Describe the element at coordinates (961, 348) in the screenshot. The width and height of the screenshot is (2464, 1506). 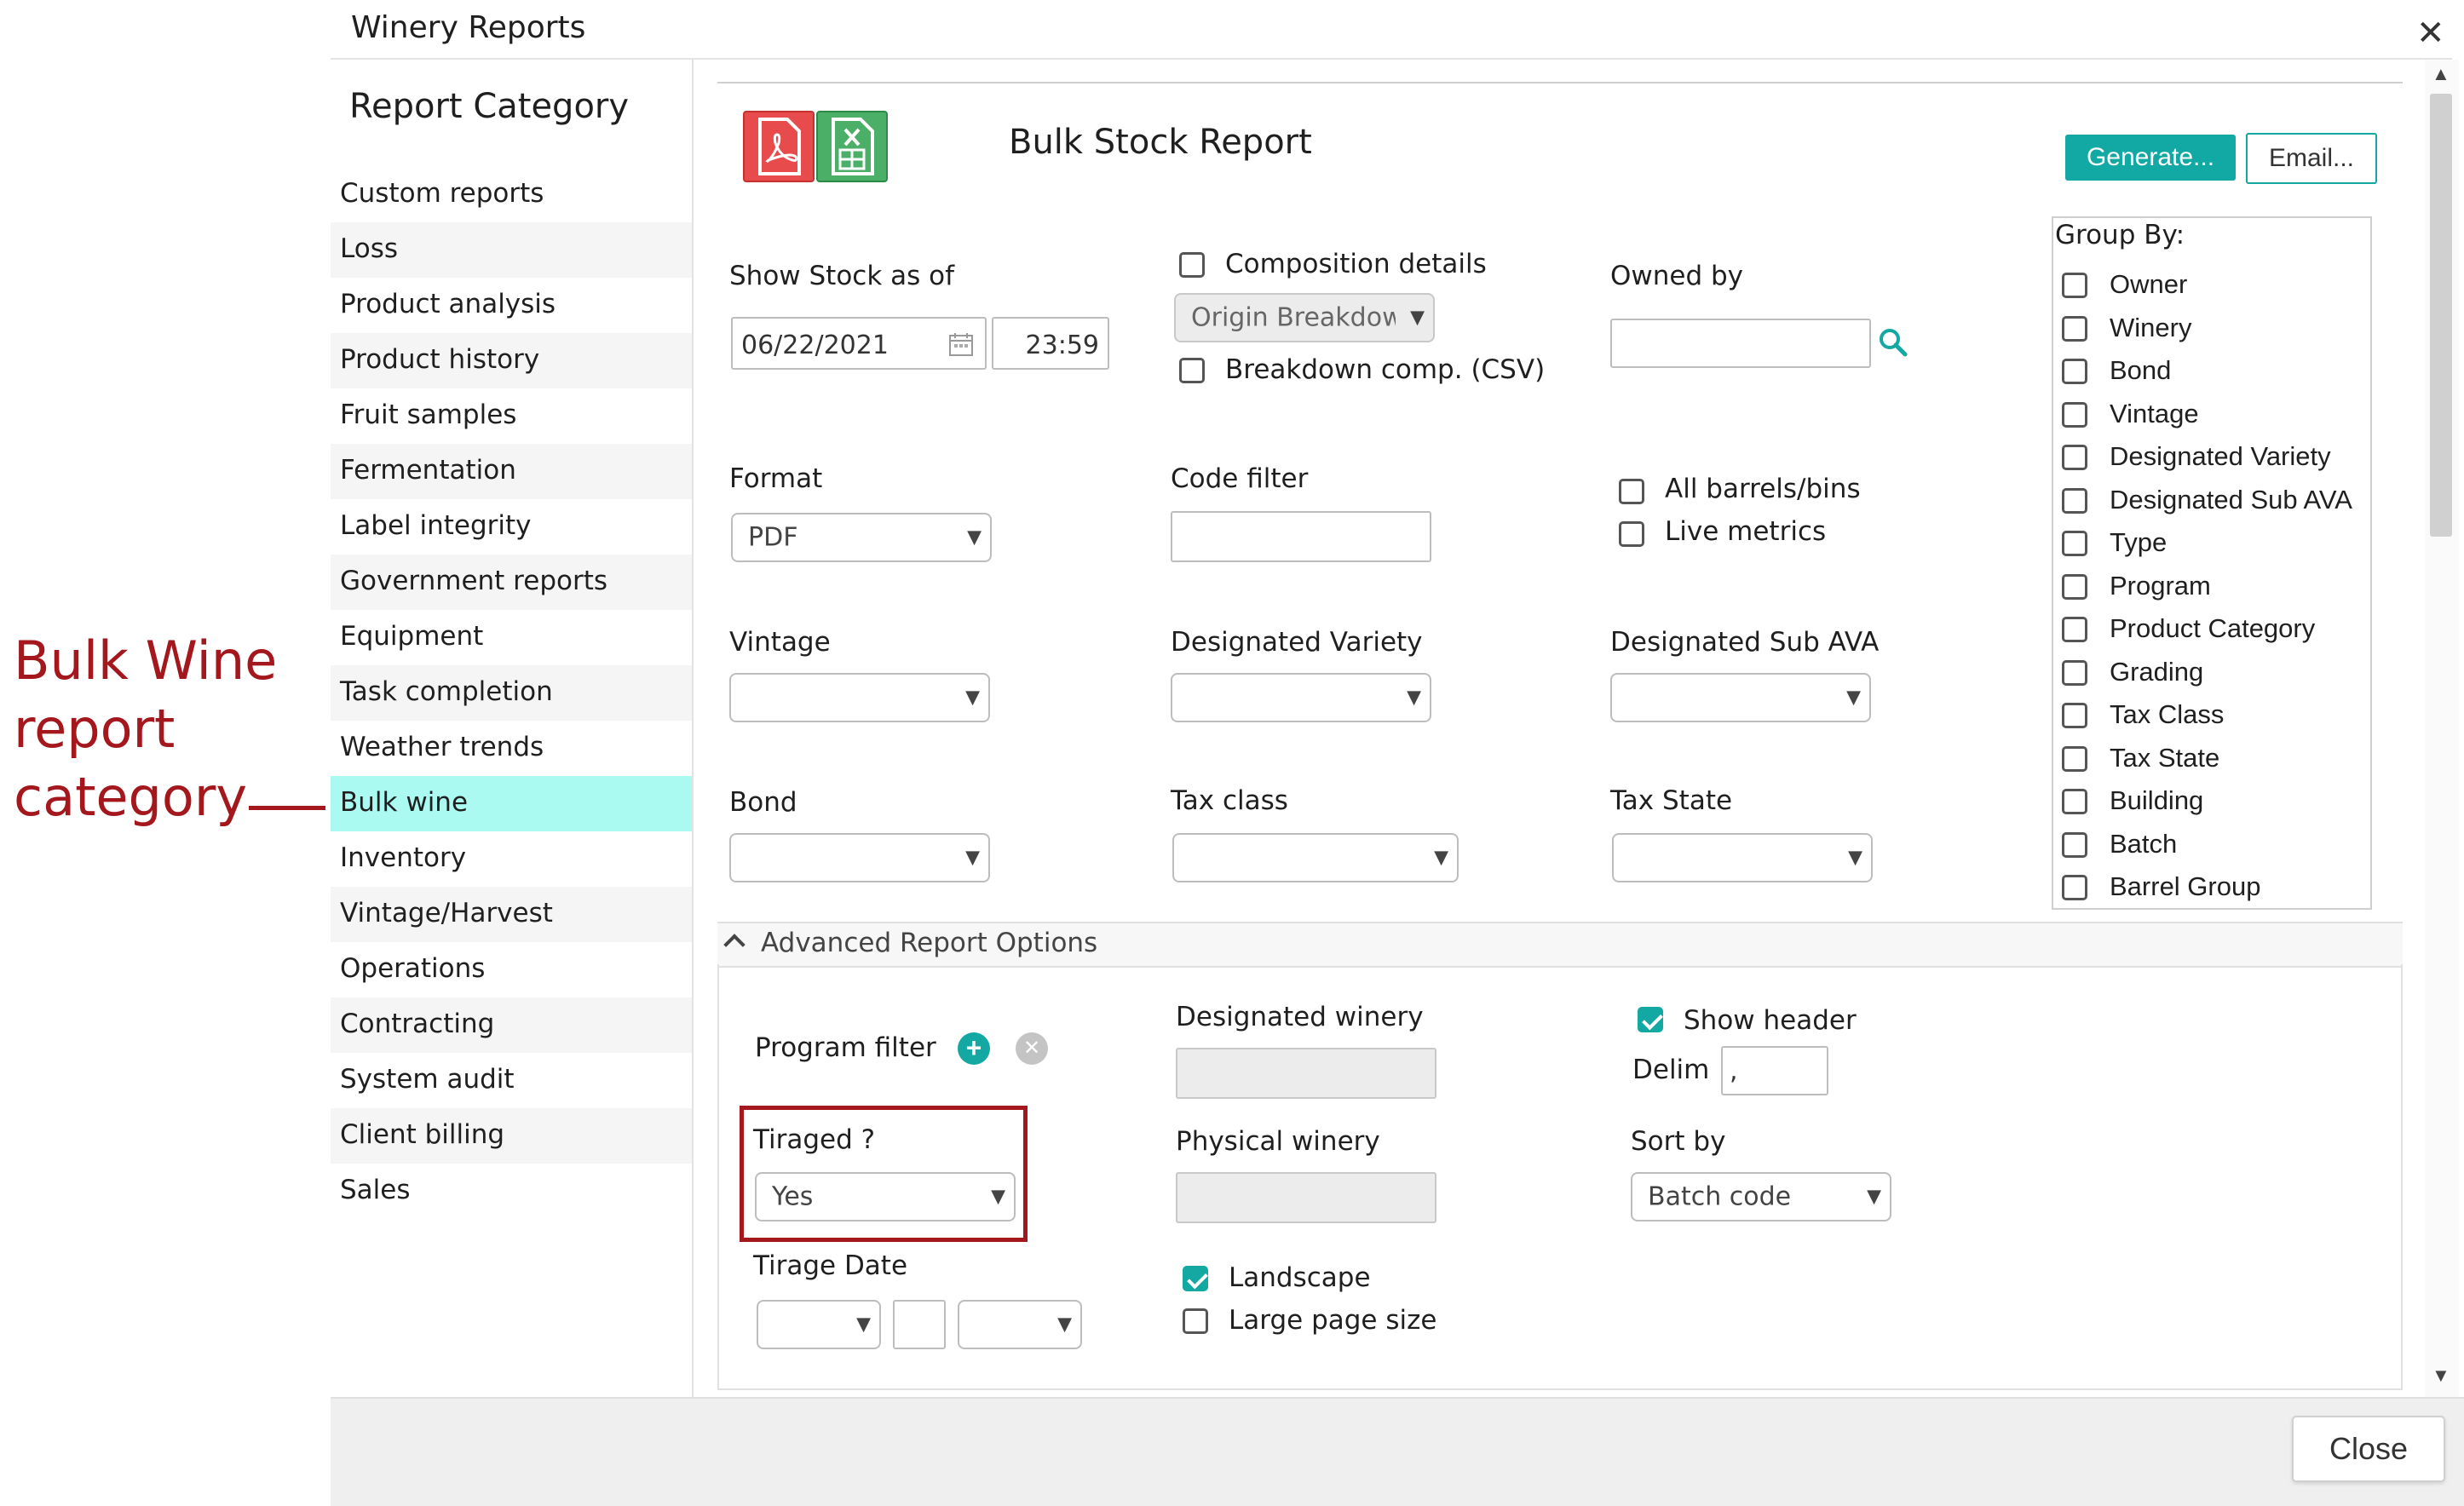
I see `calendar-icon` at that location.